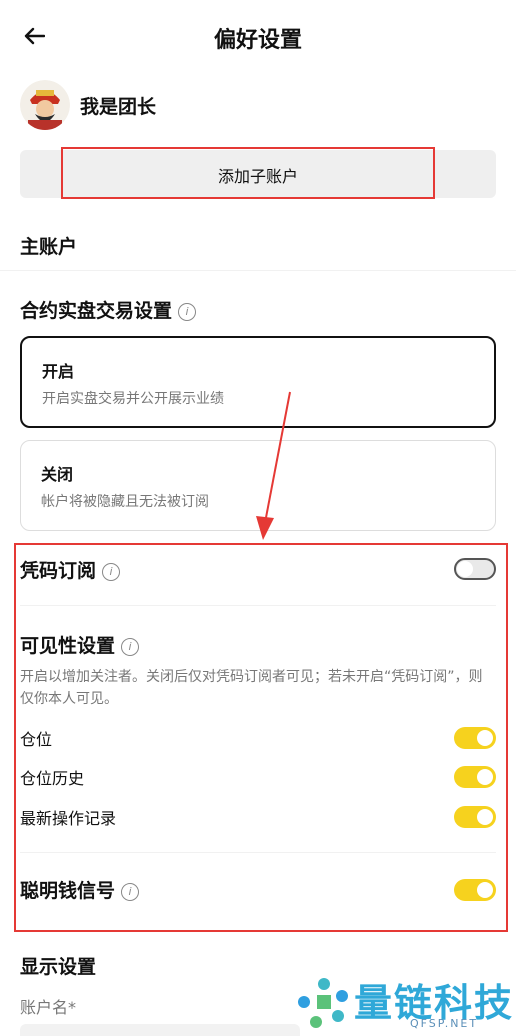  I want to click on option-title: 关闭, so click(57, 474).